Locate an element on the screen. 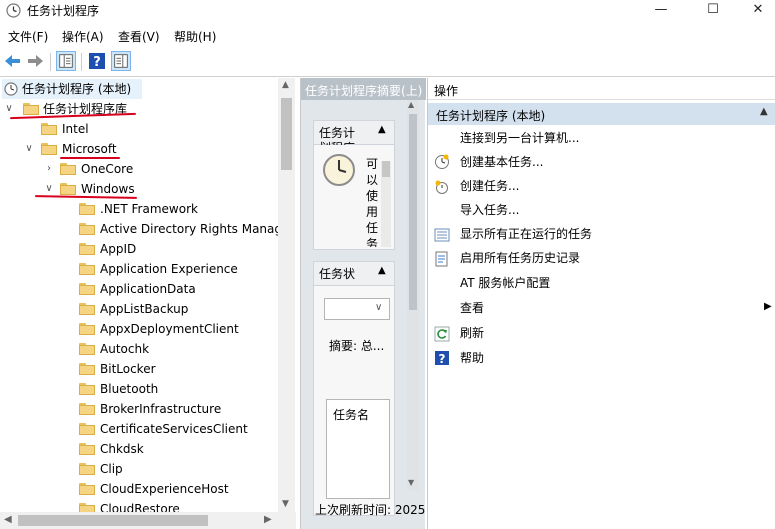 Image resolution: width=775 pixels, height=529 pixels. tree-item: BitLocker is located at coordinates (139, 369).